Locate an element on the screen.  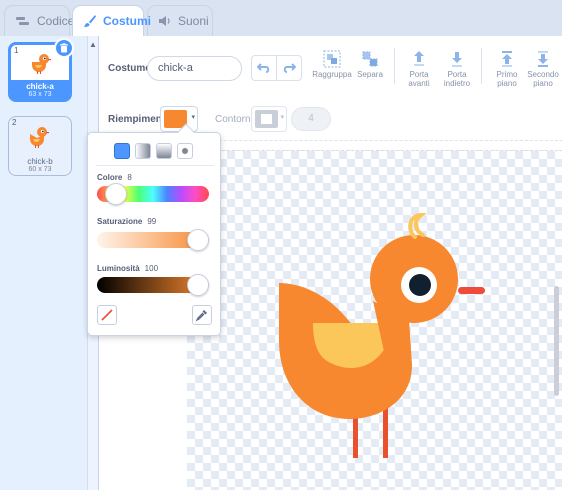
outline-width-input: 4 is located at coordinates (311, 119).